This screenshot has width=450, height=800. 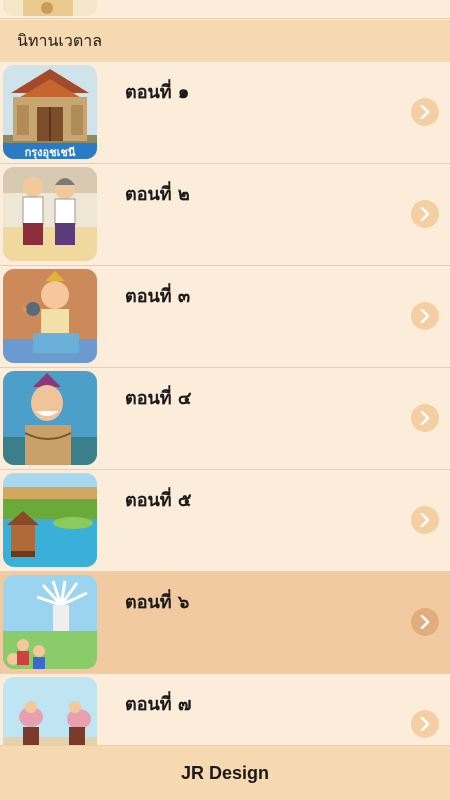 I want to click on episode-row-1: กรุงอุชเชนี ตอนที่ ๑, so click(x=225, y=113).